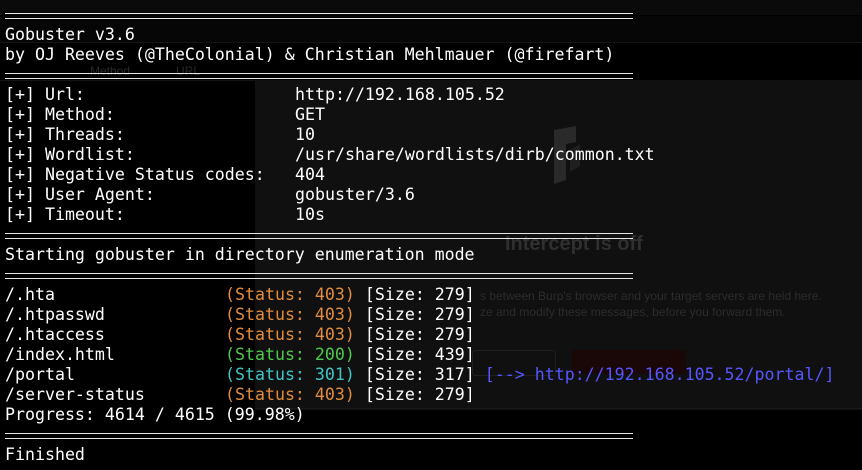 The width and height of the screenshot is (862, 470). I want to click on config-key: [+] Timeout:, so click(65, 214).